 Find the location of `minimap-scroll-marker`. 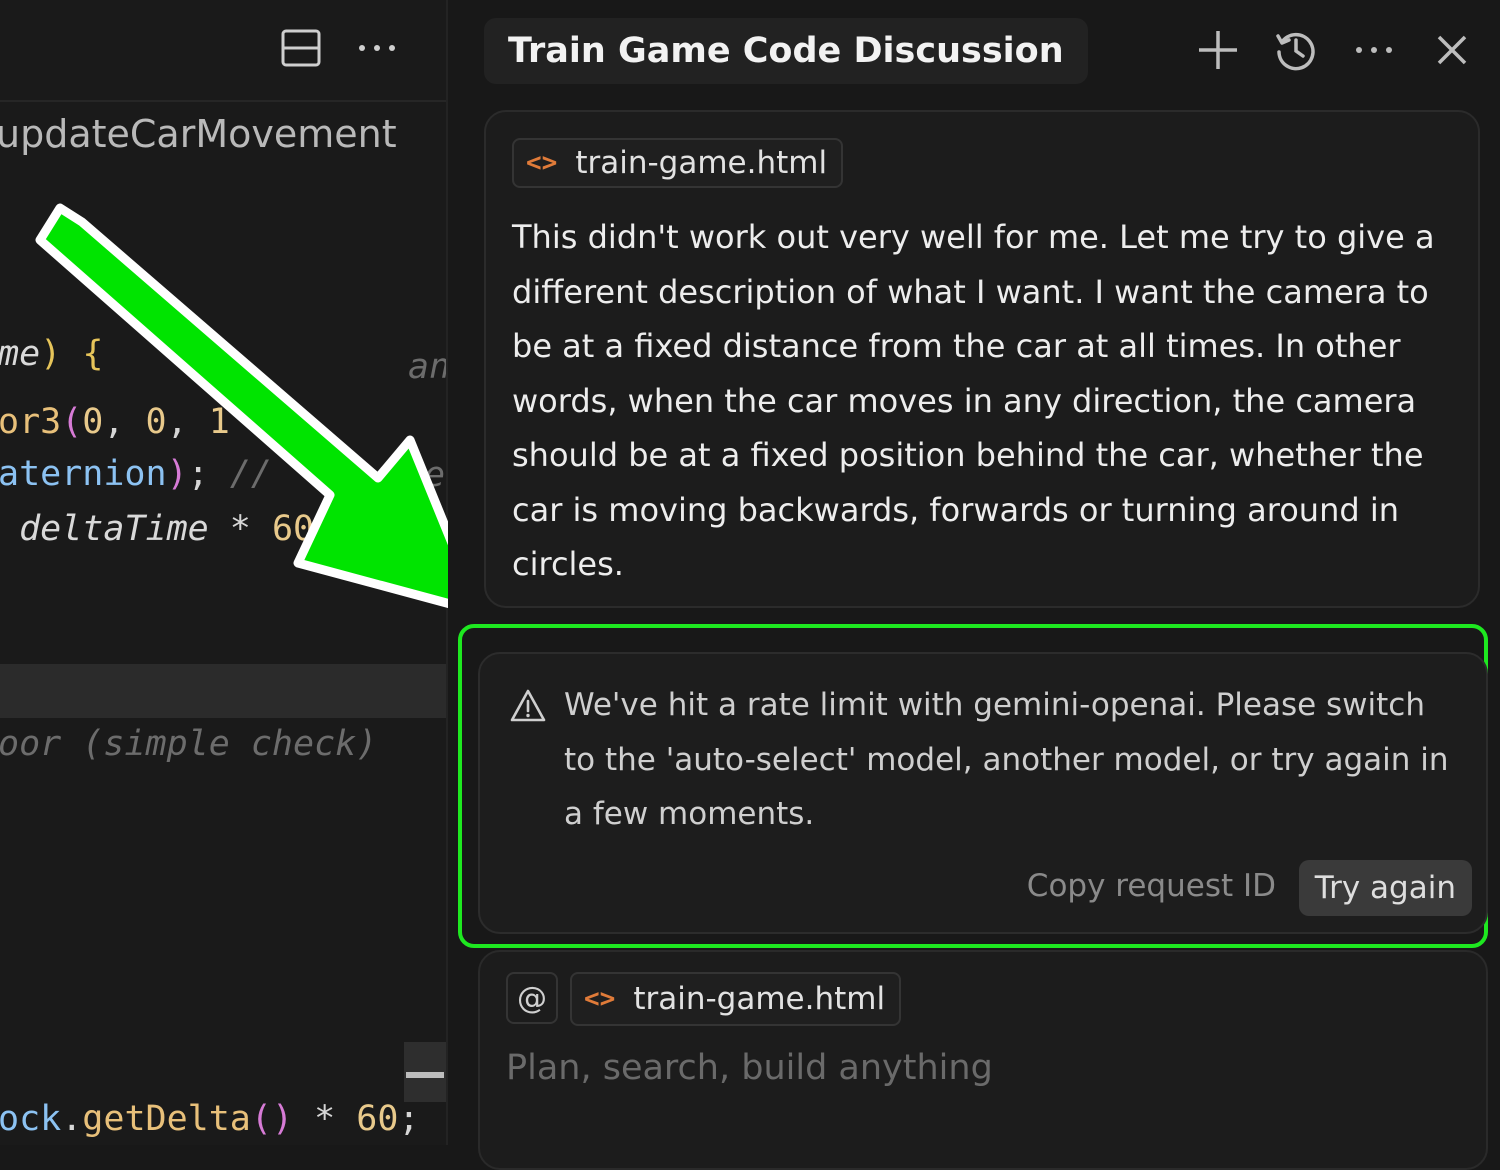

minimap-scroll-marker is located at coordinates (425, 1072).